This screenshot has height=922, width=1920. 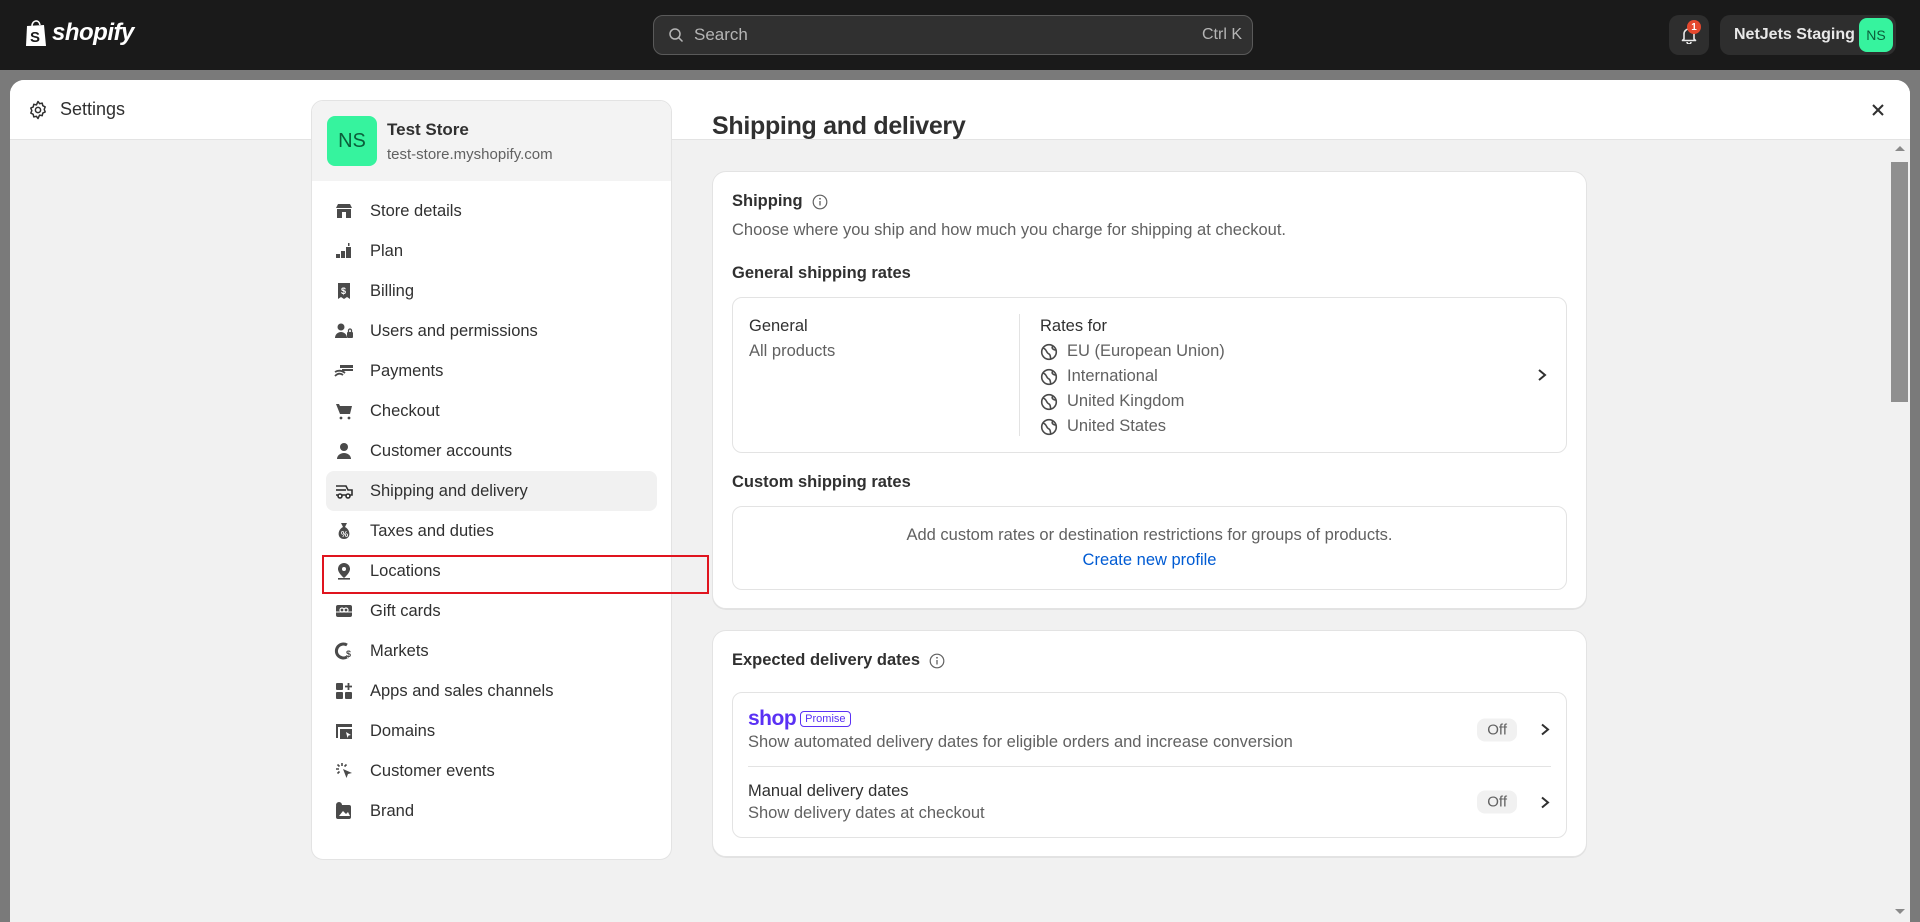 I want to click on nav-label: Store details, so click(x=416, y=210).